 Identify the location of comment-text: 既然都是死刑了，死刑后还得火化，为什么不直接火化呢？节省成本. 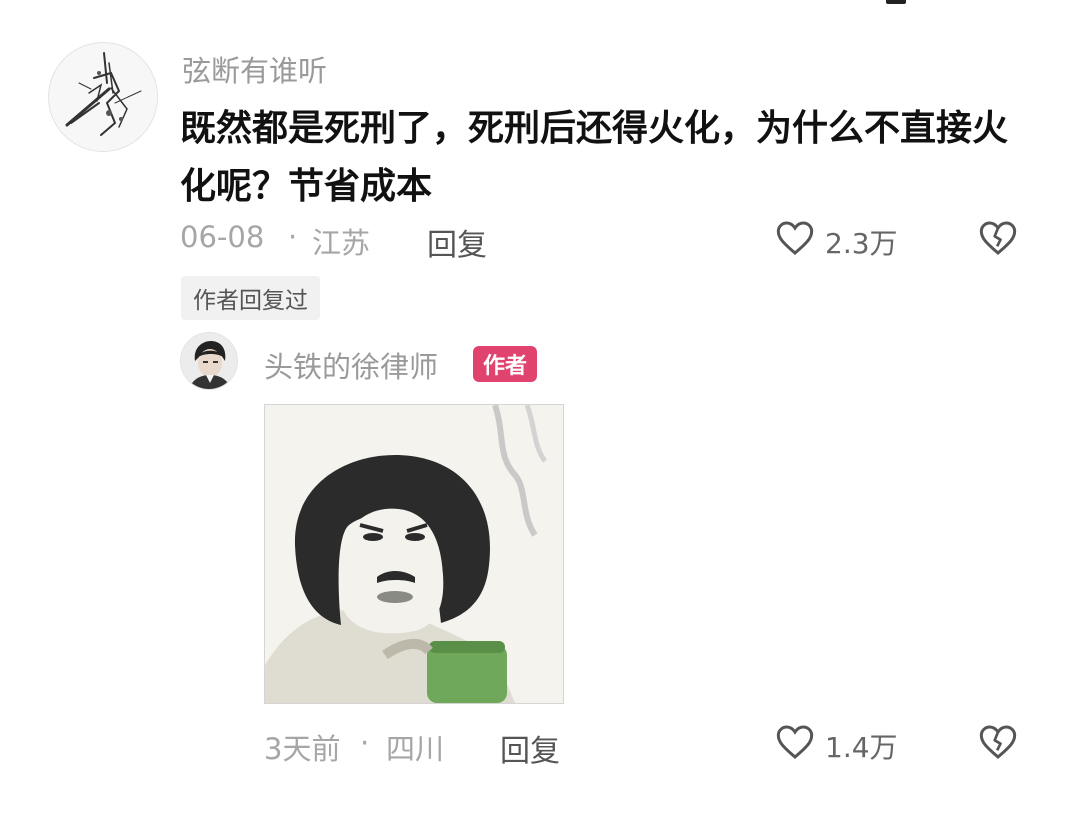
(594, 157).